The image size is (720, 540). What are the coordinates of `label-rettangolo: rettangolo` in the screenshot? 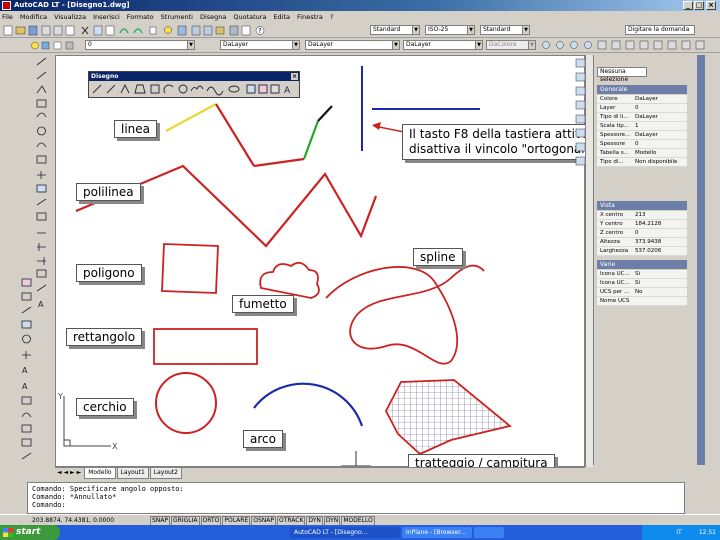 It's located at (104, 337).